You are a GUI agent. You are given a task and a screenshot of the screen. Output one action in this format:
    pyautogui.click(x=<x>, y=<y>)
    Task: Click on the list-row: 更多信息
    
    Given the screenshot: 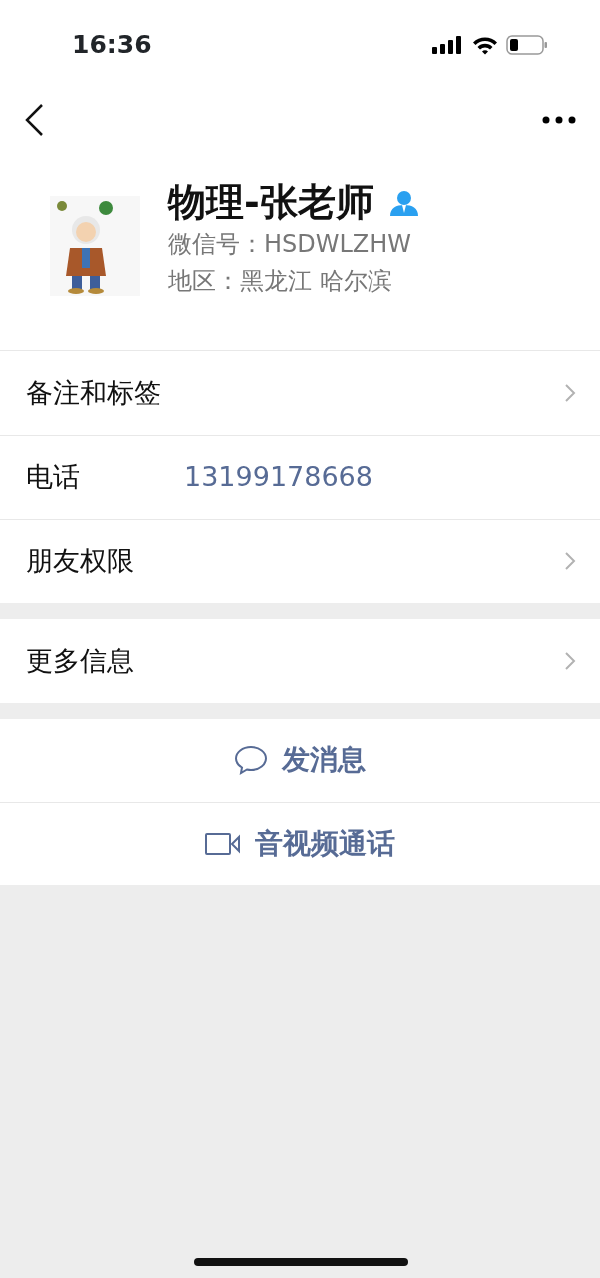 What is the action you would take?
    pyautogui.click(x=300, y=660)
    